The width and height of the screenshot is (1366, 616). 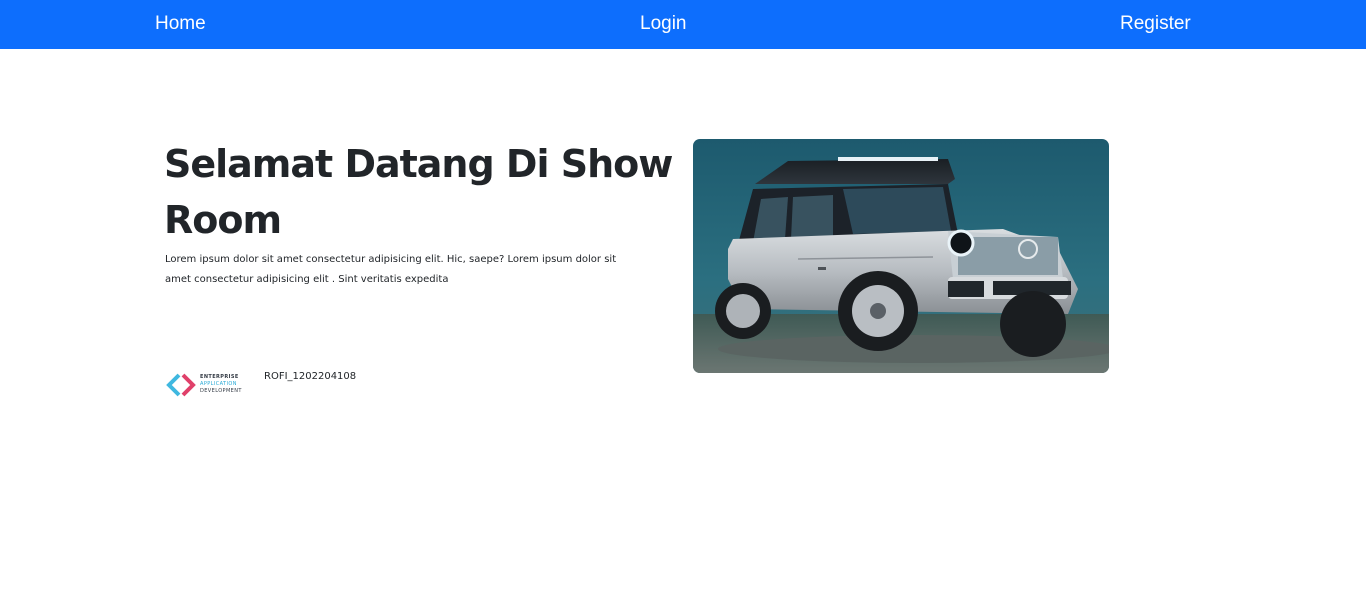 I want to click on nav-register-link: Register, so click(x=1155, y=24).